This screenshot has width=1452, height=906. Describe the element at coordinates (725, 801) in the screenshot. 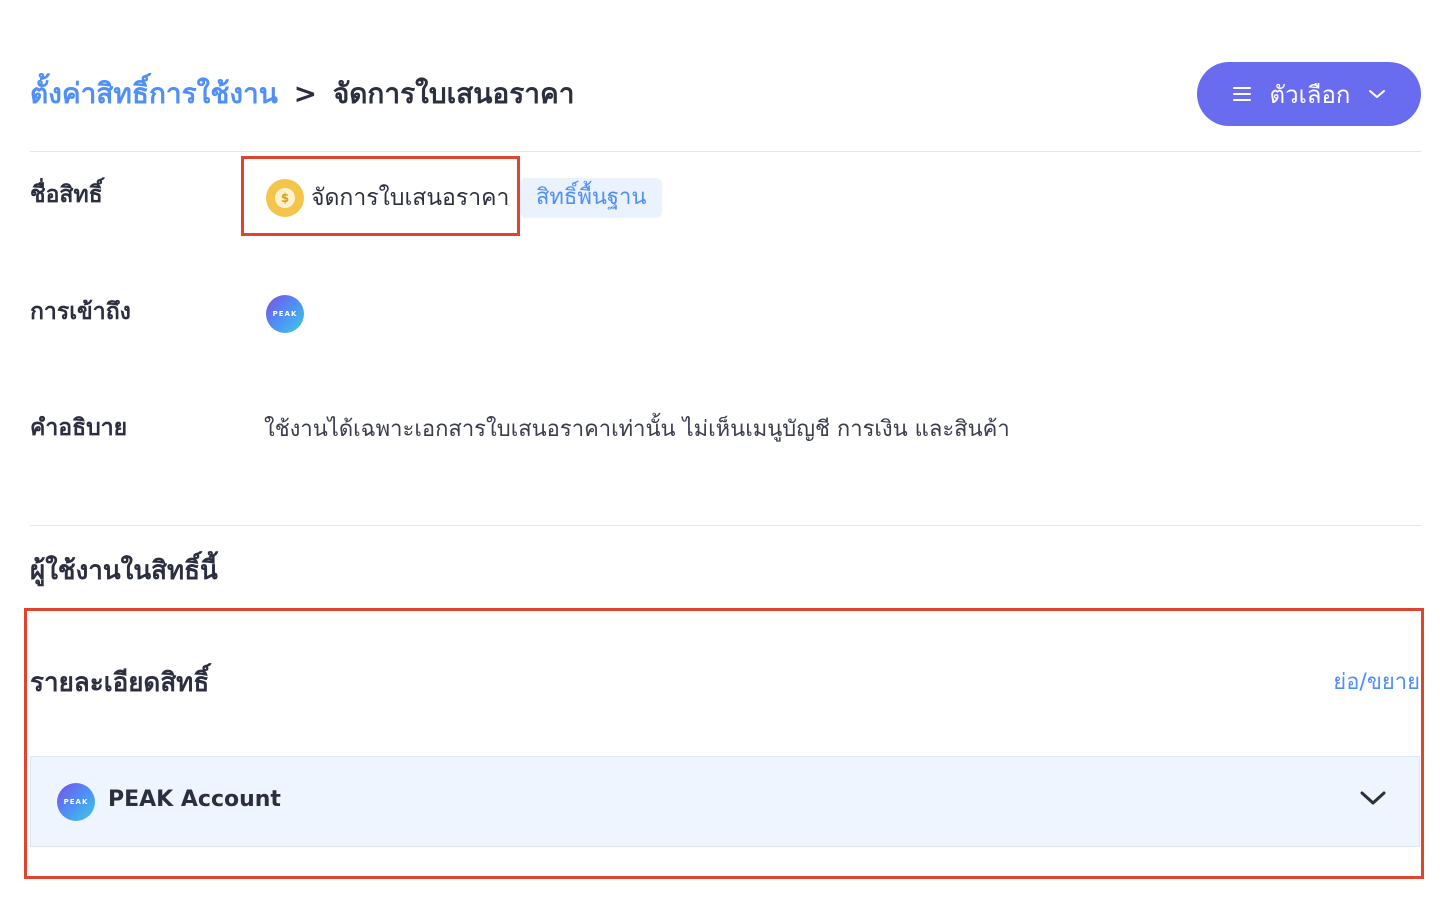

I see `app-row-peak-account: PEAK PEAK Account` at that location.